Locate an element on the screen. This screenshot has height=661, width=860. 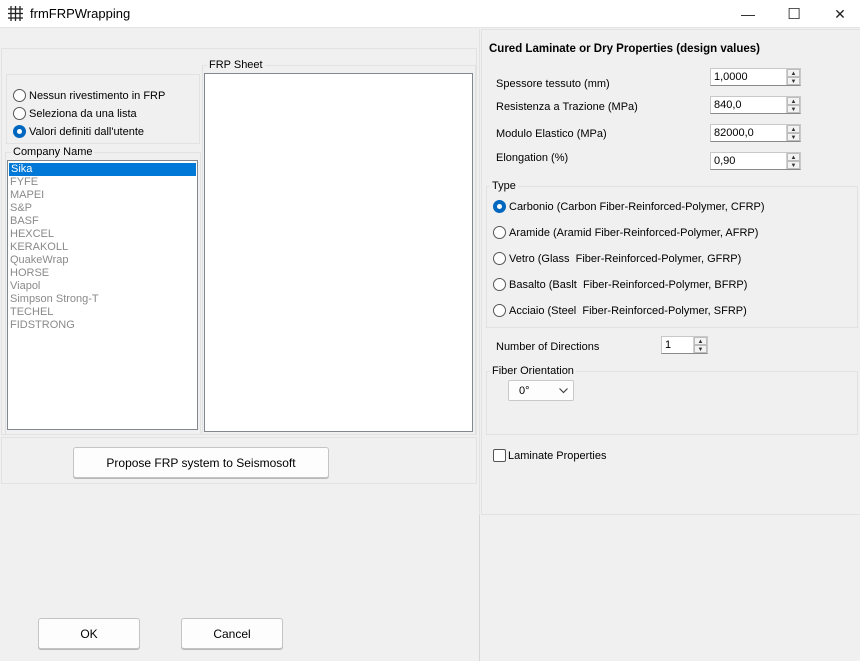
ok-button: OK is located at coordinates (89, 633).